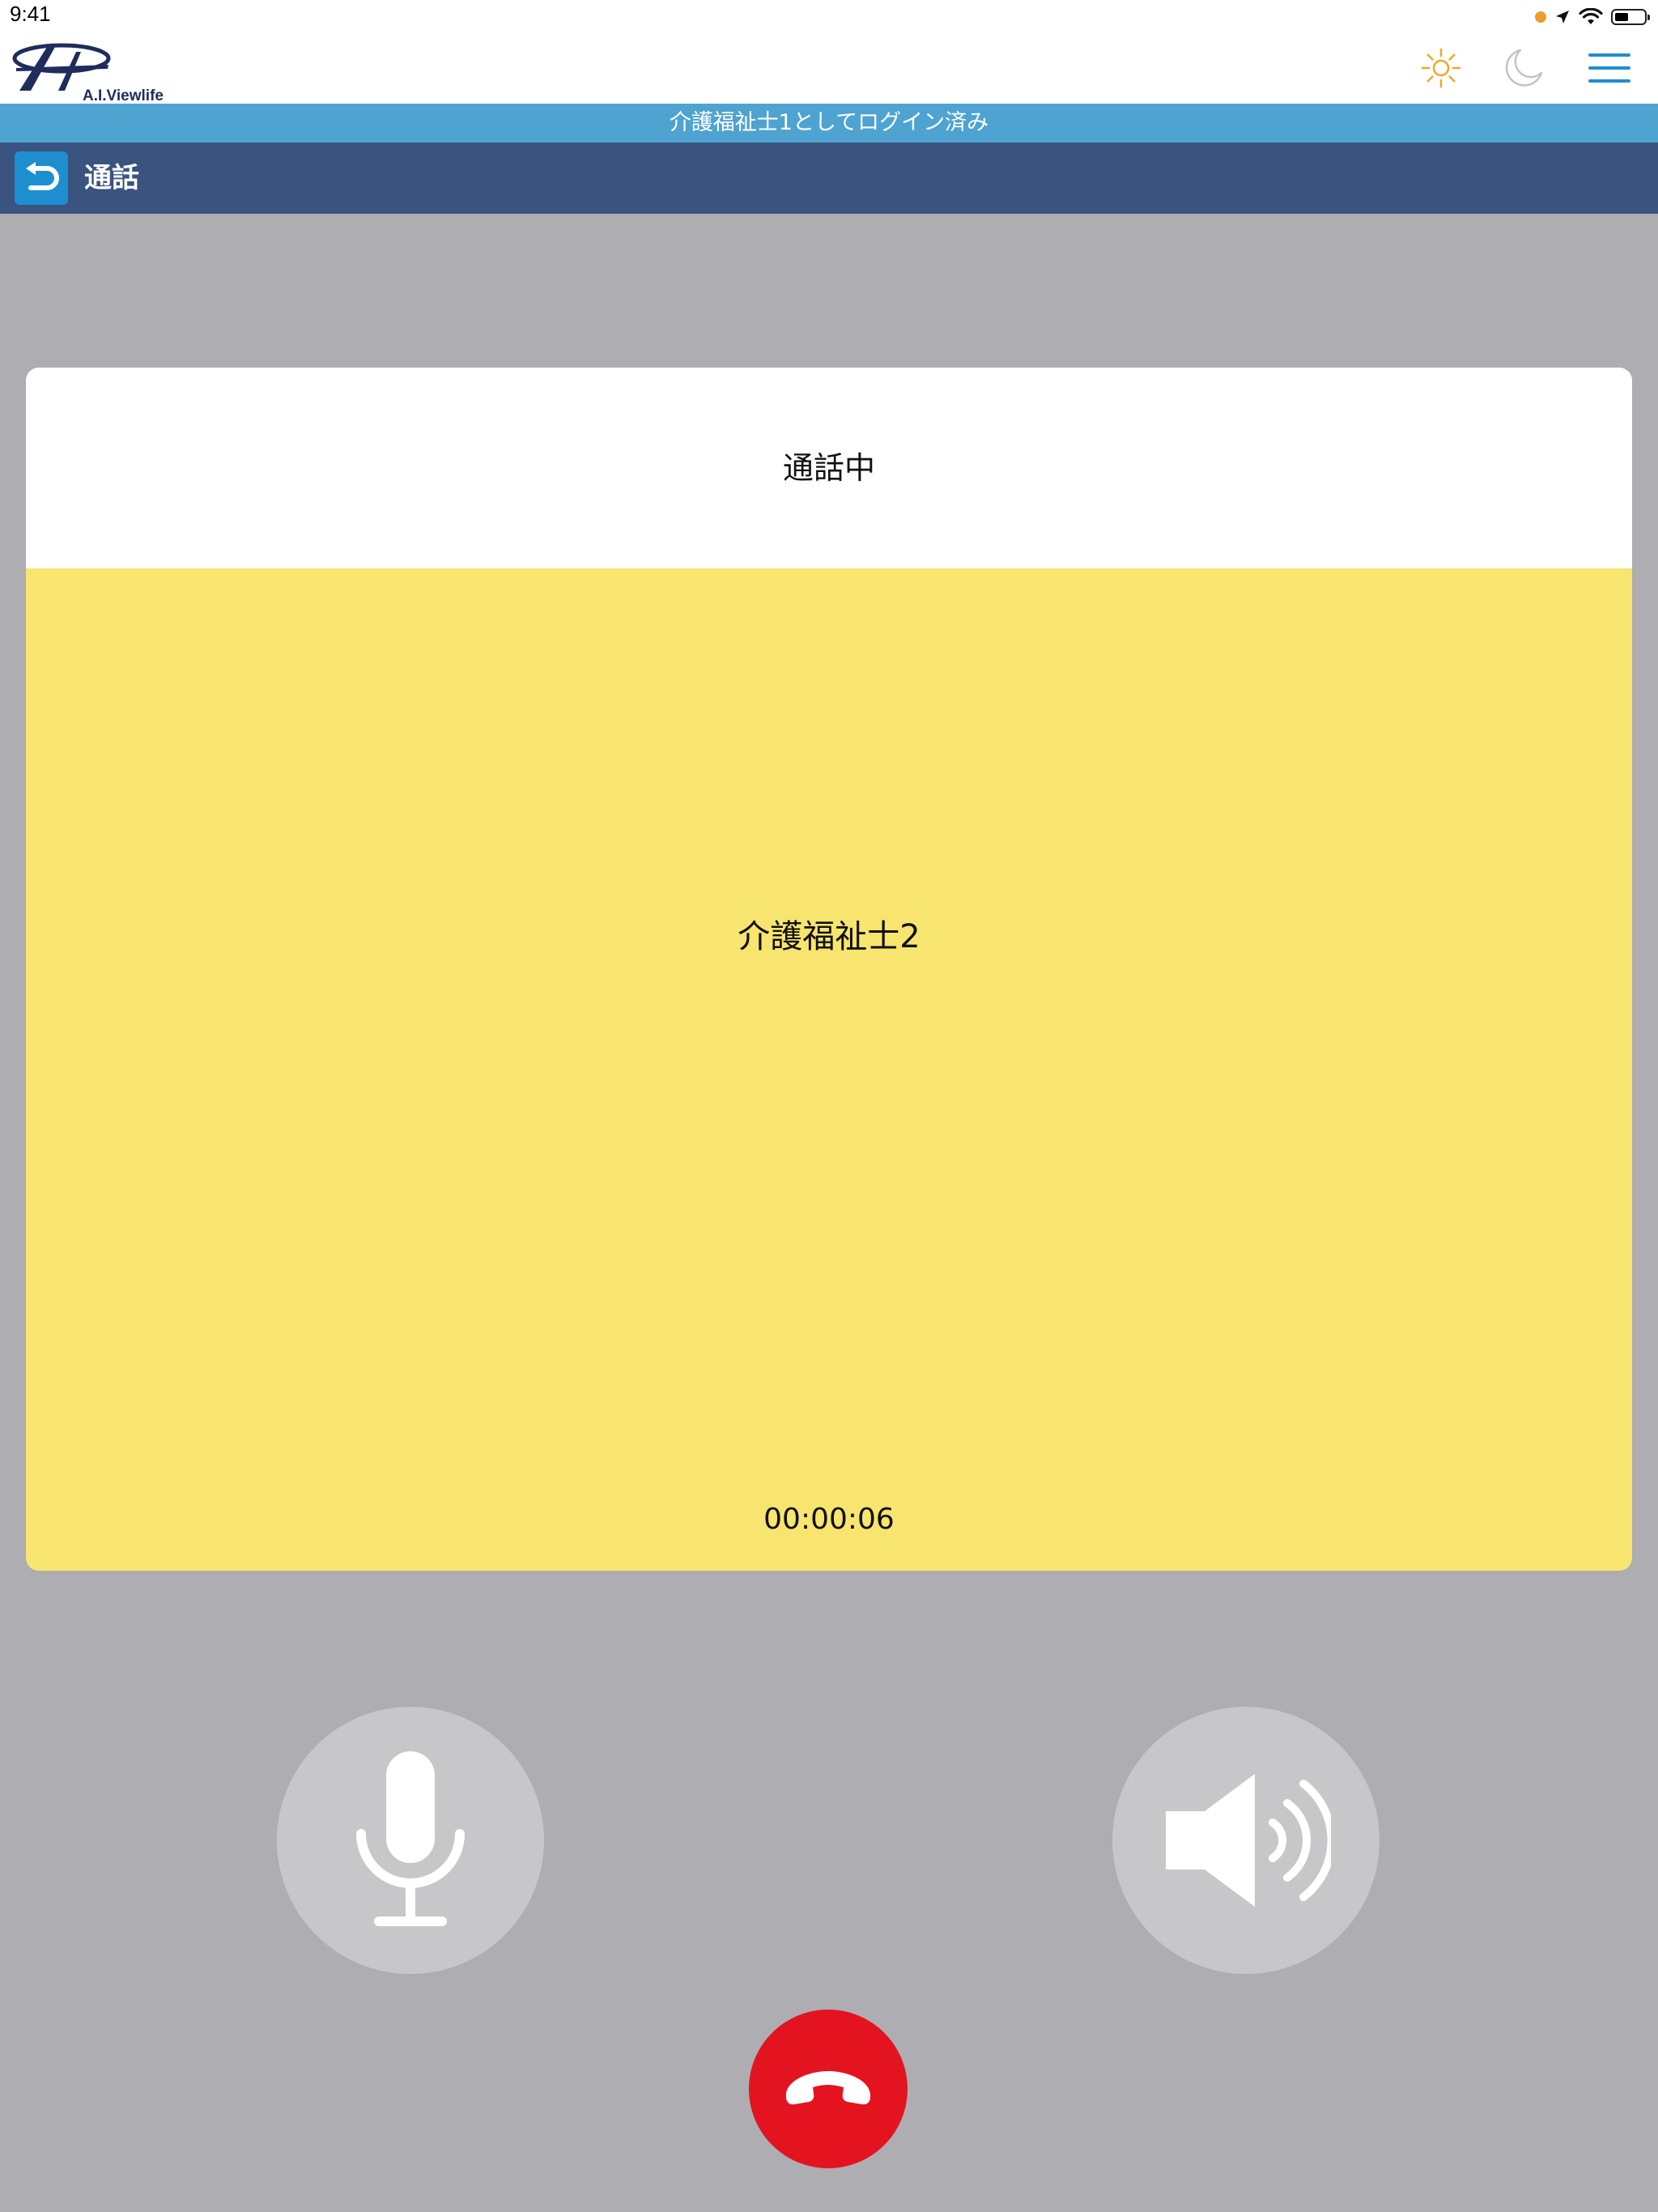  I want to click on night-mode-button, so click(1524, 68).